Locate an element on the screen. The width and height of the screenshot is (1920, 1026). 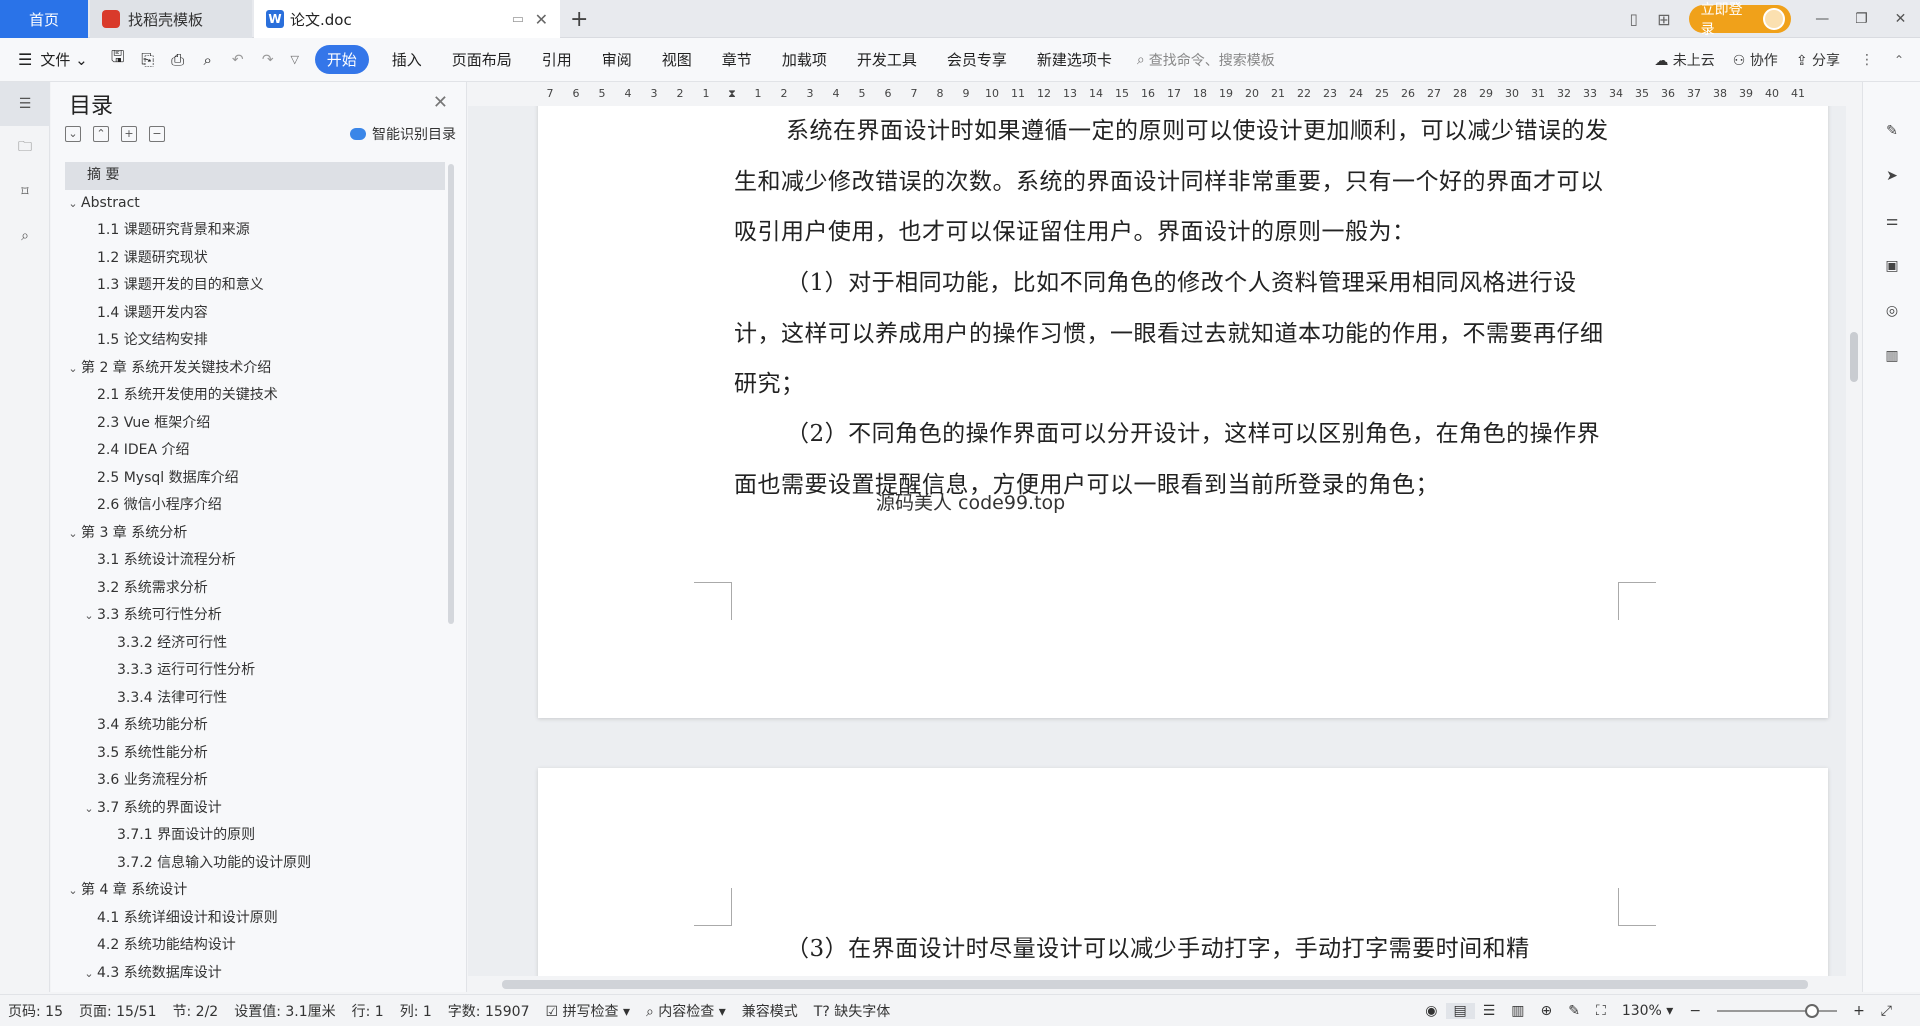
tab-home: 首页 is located at coordinates (44, 19).